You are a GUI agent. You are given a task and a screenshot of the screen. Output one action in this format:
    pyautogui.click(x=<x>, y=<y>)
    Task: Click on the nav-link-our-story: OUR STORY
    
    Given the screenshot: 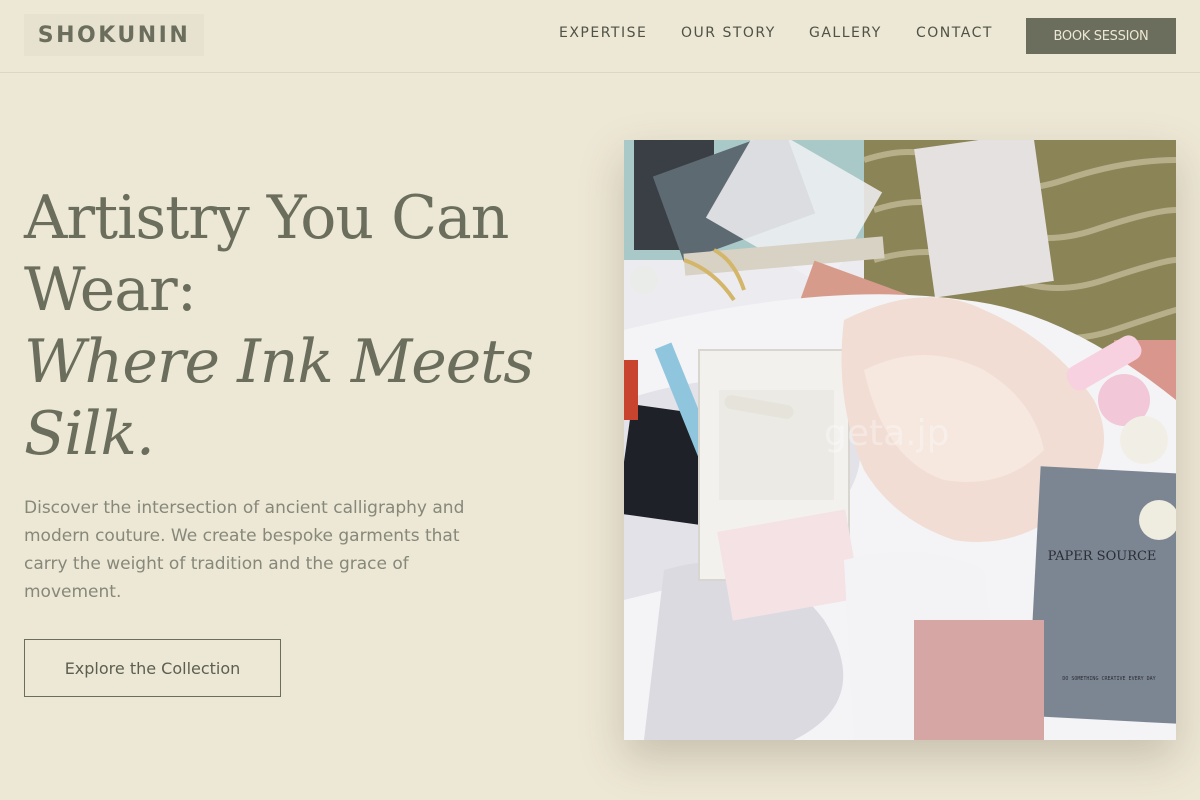 What is the action you would take?
    pyautogui.click(x=728, y=33)
    